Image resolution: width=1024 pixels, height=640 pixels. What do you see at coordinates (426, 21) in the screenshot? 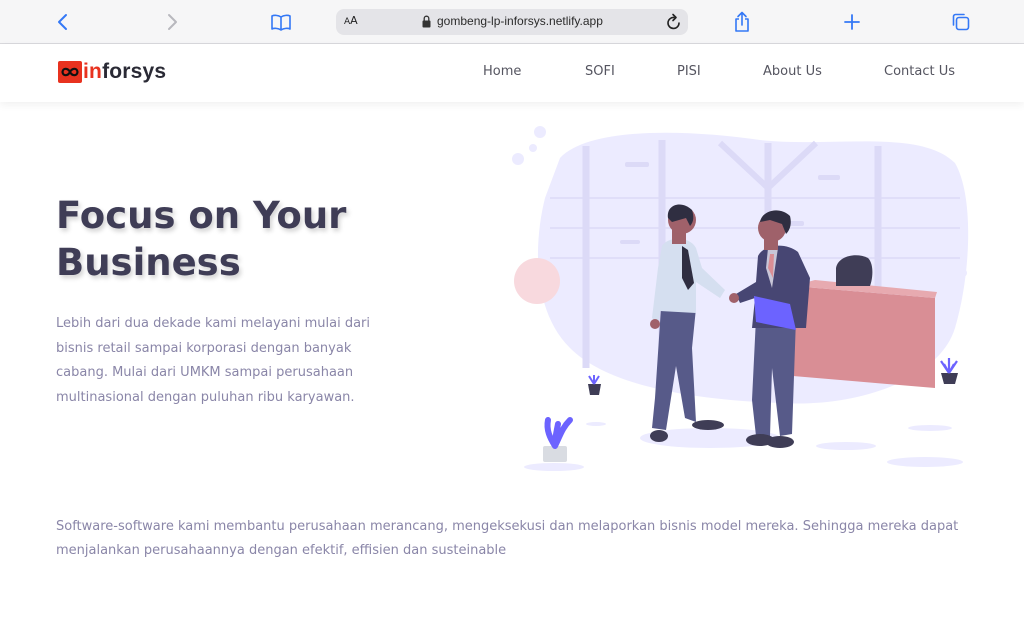
I see `lock-icon` at bounding box center [426, 21].